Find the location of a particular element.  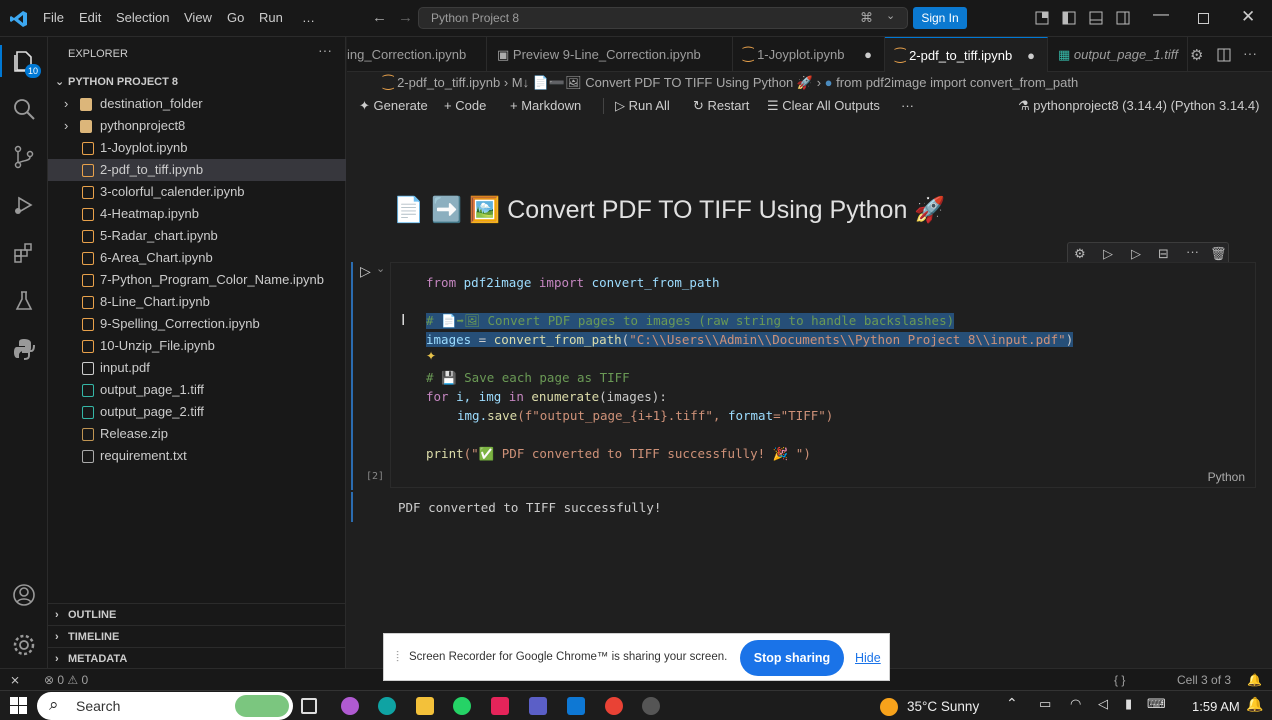

timeline-section: › TIMELINE is located at coordinates (197, 636).